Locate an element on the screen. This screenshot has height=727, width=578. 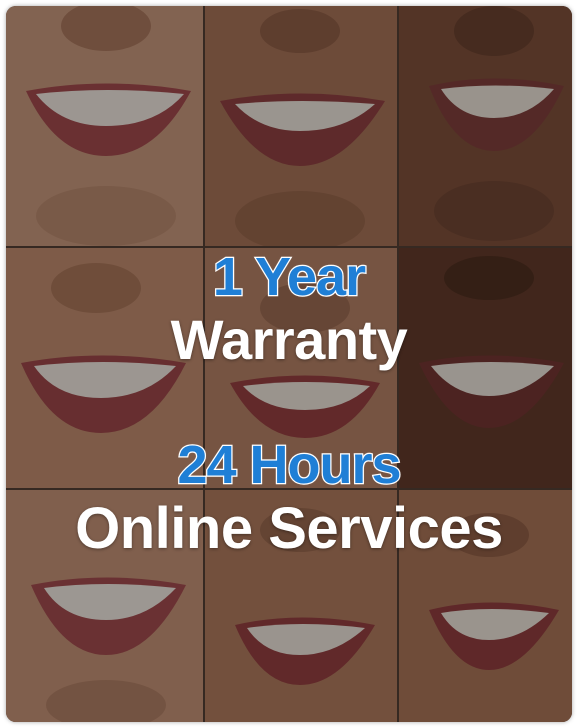
service-hours-heading: 24 Hours is located at coordinates (289, 465).